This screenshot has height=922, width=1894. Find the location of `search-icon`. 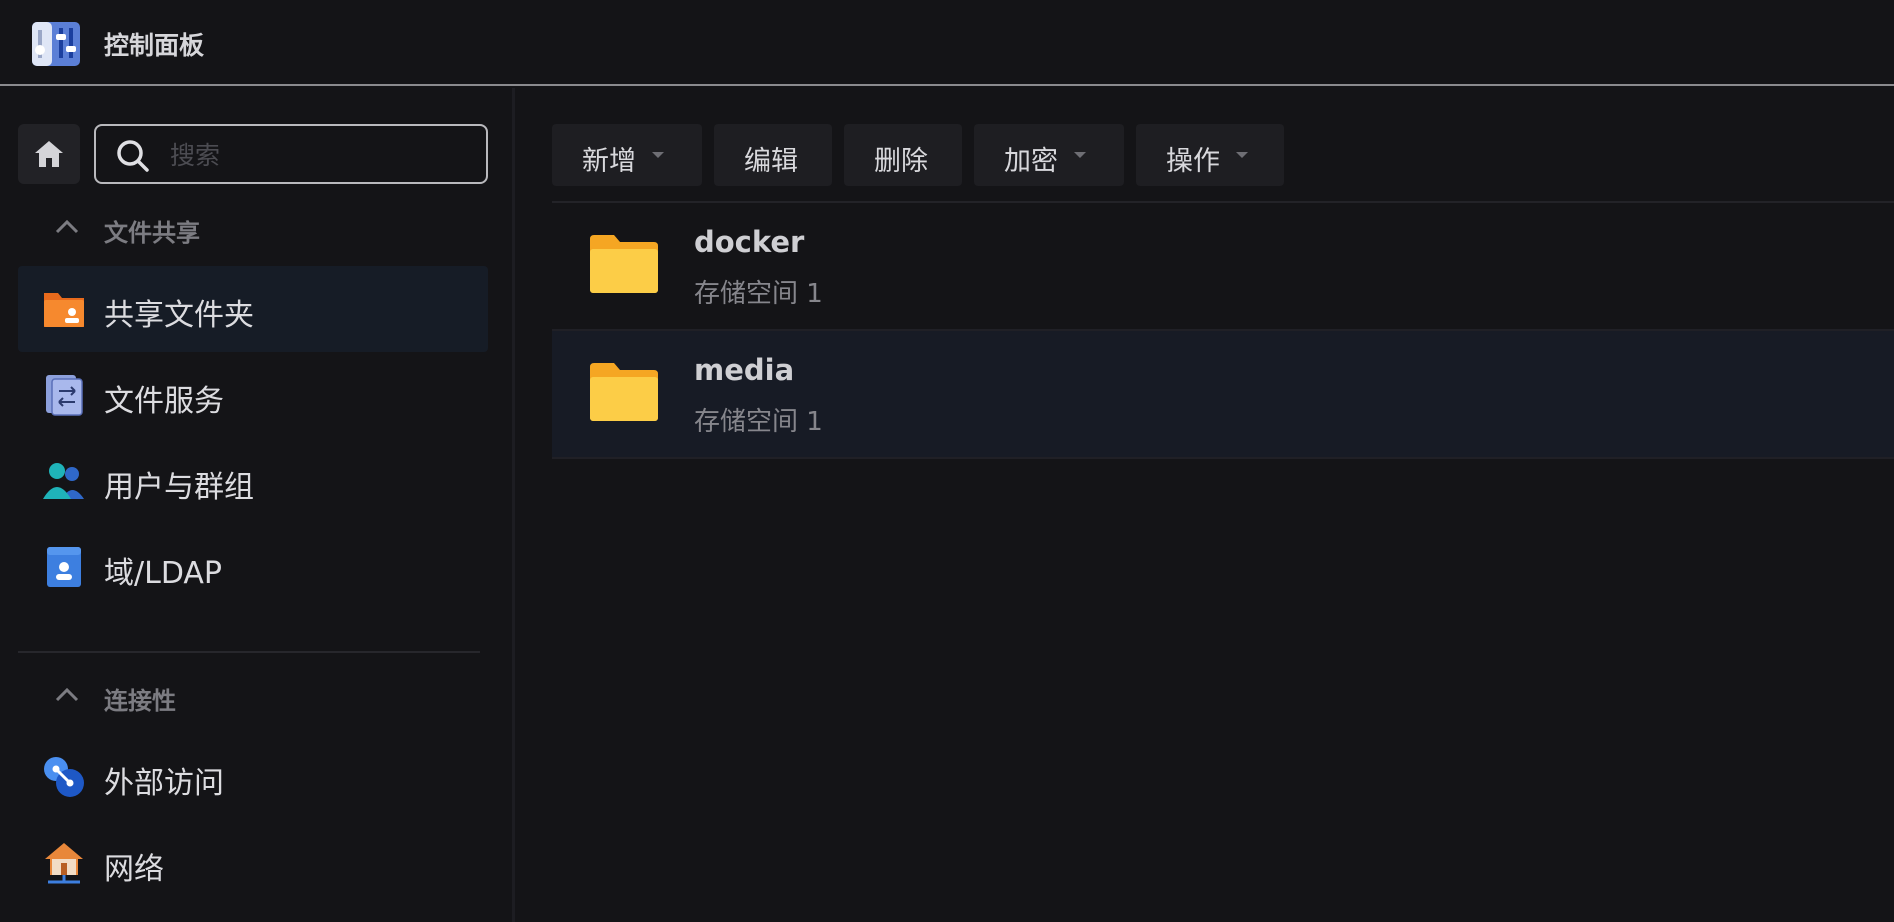

search-icon is located at coordinates (133, 156).